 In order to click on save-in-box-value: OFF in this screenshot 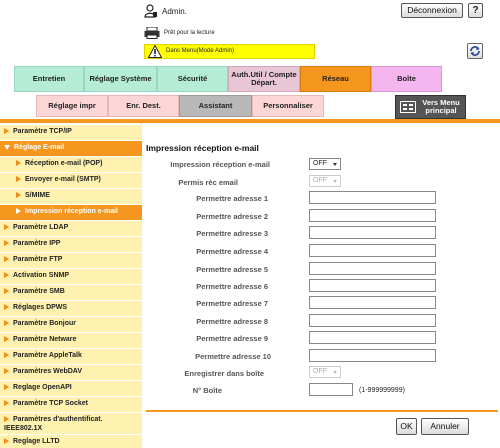, I will do `click(320, 371)`.